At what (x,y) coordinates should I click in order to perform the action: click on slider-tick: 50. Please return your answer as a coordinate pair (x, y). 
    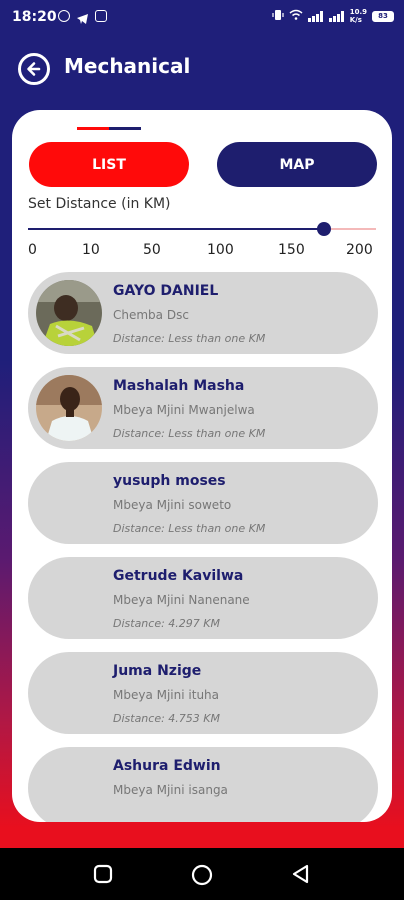
    Looking at the image, I should click on (152, 250).